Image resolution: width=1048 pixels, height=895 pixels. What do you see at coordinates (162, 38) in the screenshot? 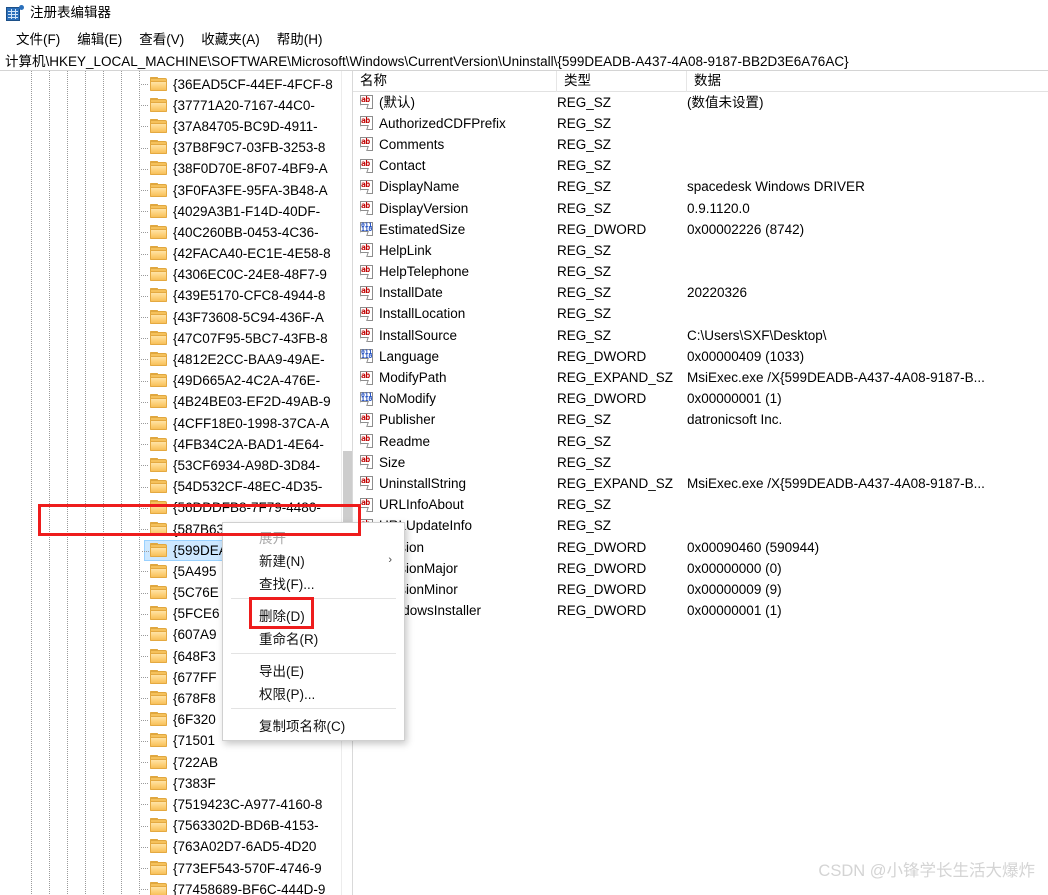
I see `menu-item-view: 查看(V)` at bounding box center [162, 38].